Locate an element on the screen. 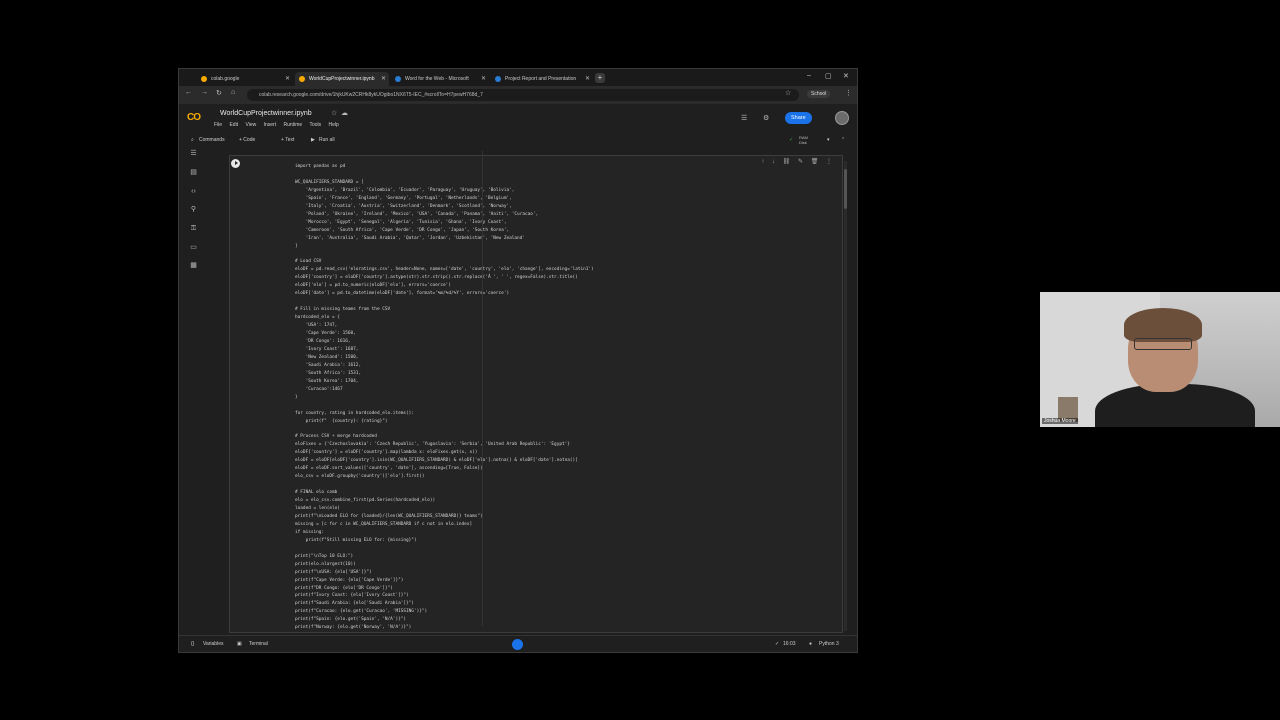 This screenshot has width=1280, height=720. scrollbar is located at coordinates (845, 396).